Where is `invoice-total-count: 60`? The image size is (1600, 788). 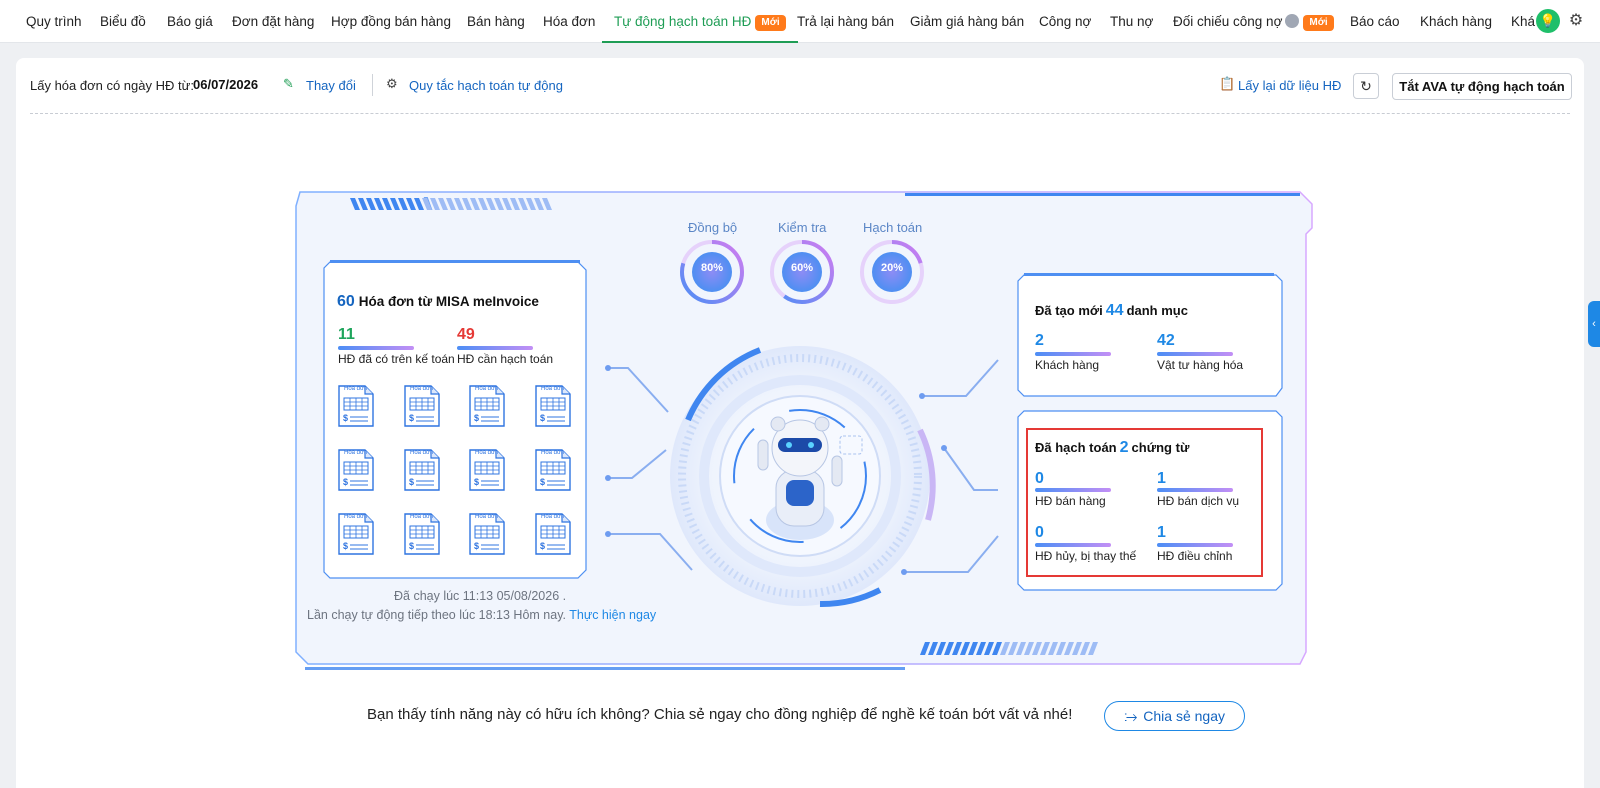 invoice-total-count: 60 is located at coordinates (346, 301).